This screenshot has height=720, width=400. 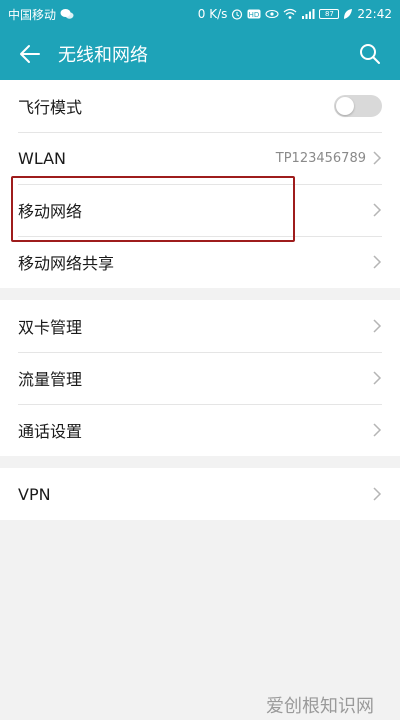 I want to click on row-label: WLAN, so click(x=42, y=158).